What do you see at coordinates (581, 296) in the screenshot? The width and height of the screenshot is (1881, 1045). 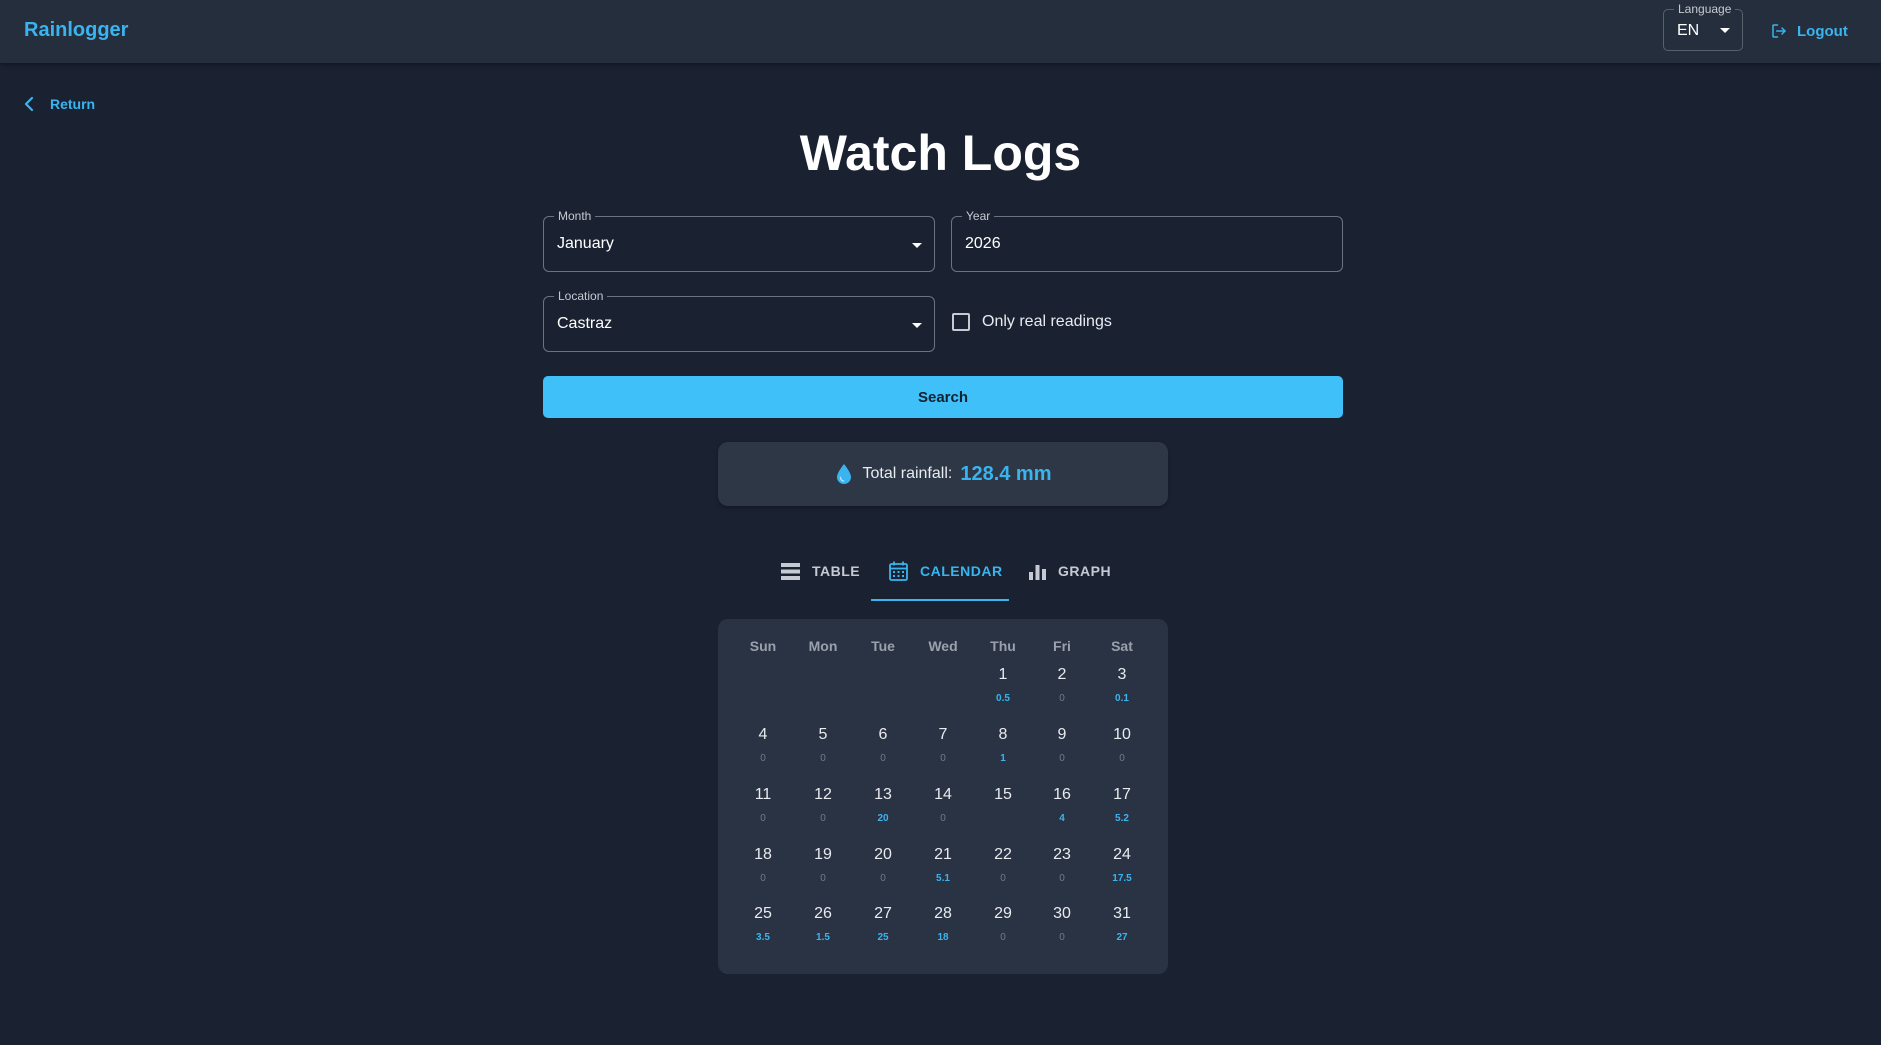 I see `location-label: Location` at bounding box center [581, 296].